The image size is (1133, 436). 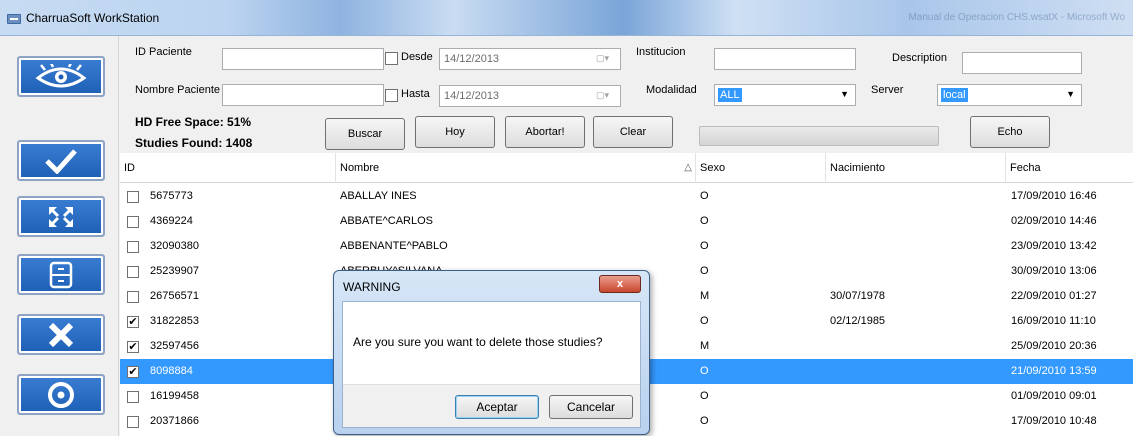 What do you see at coordinates (1054, 346) in the screenshot?
I see `cell-fecha: 25/09/2010 20:36` at bounding box center [1054, 346].